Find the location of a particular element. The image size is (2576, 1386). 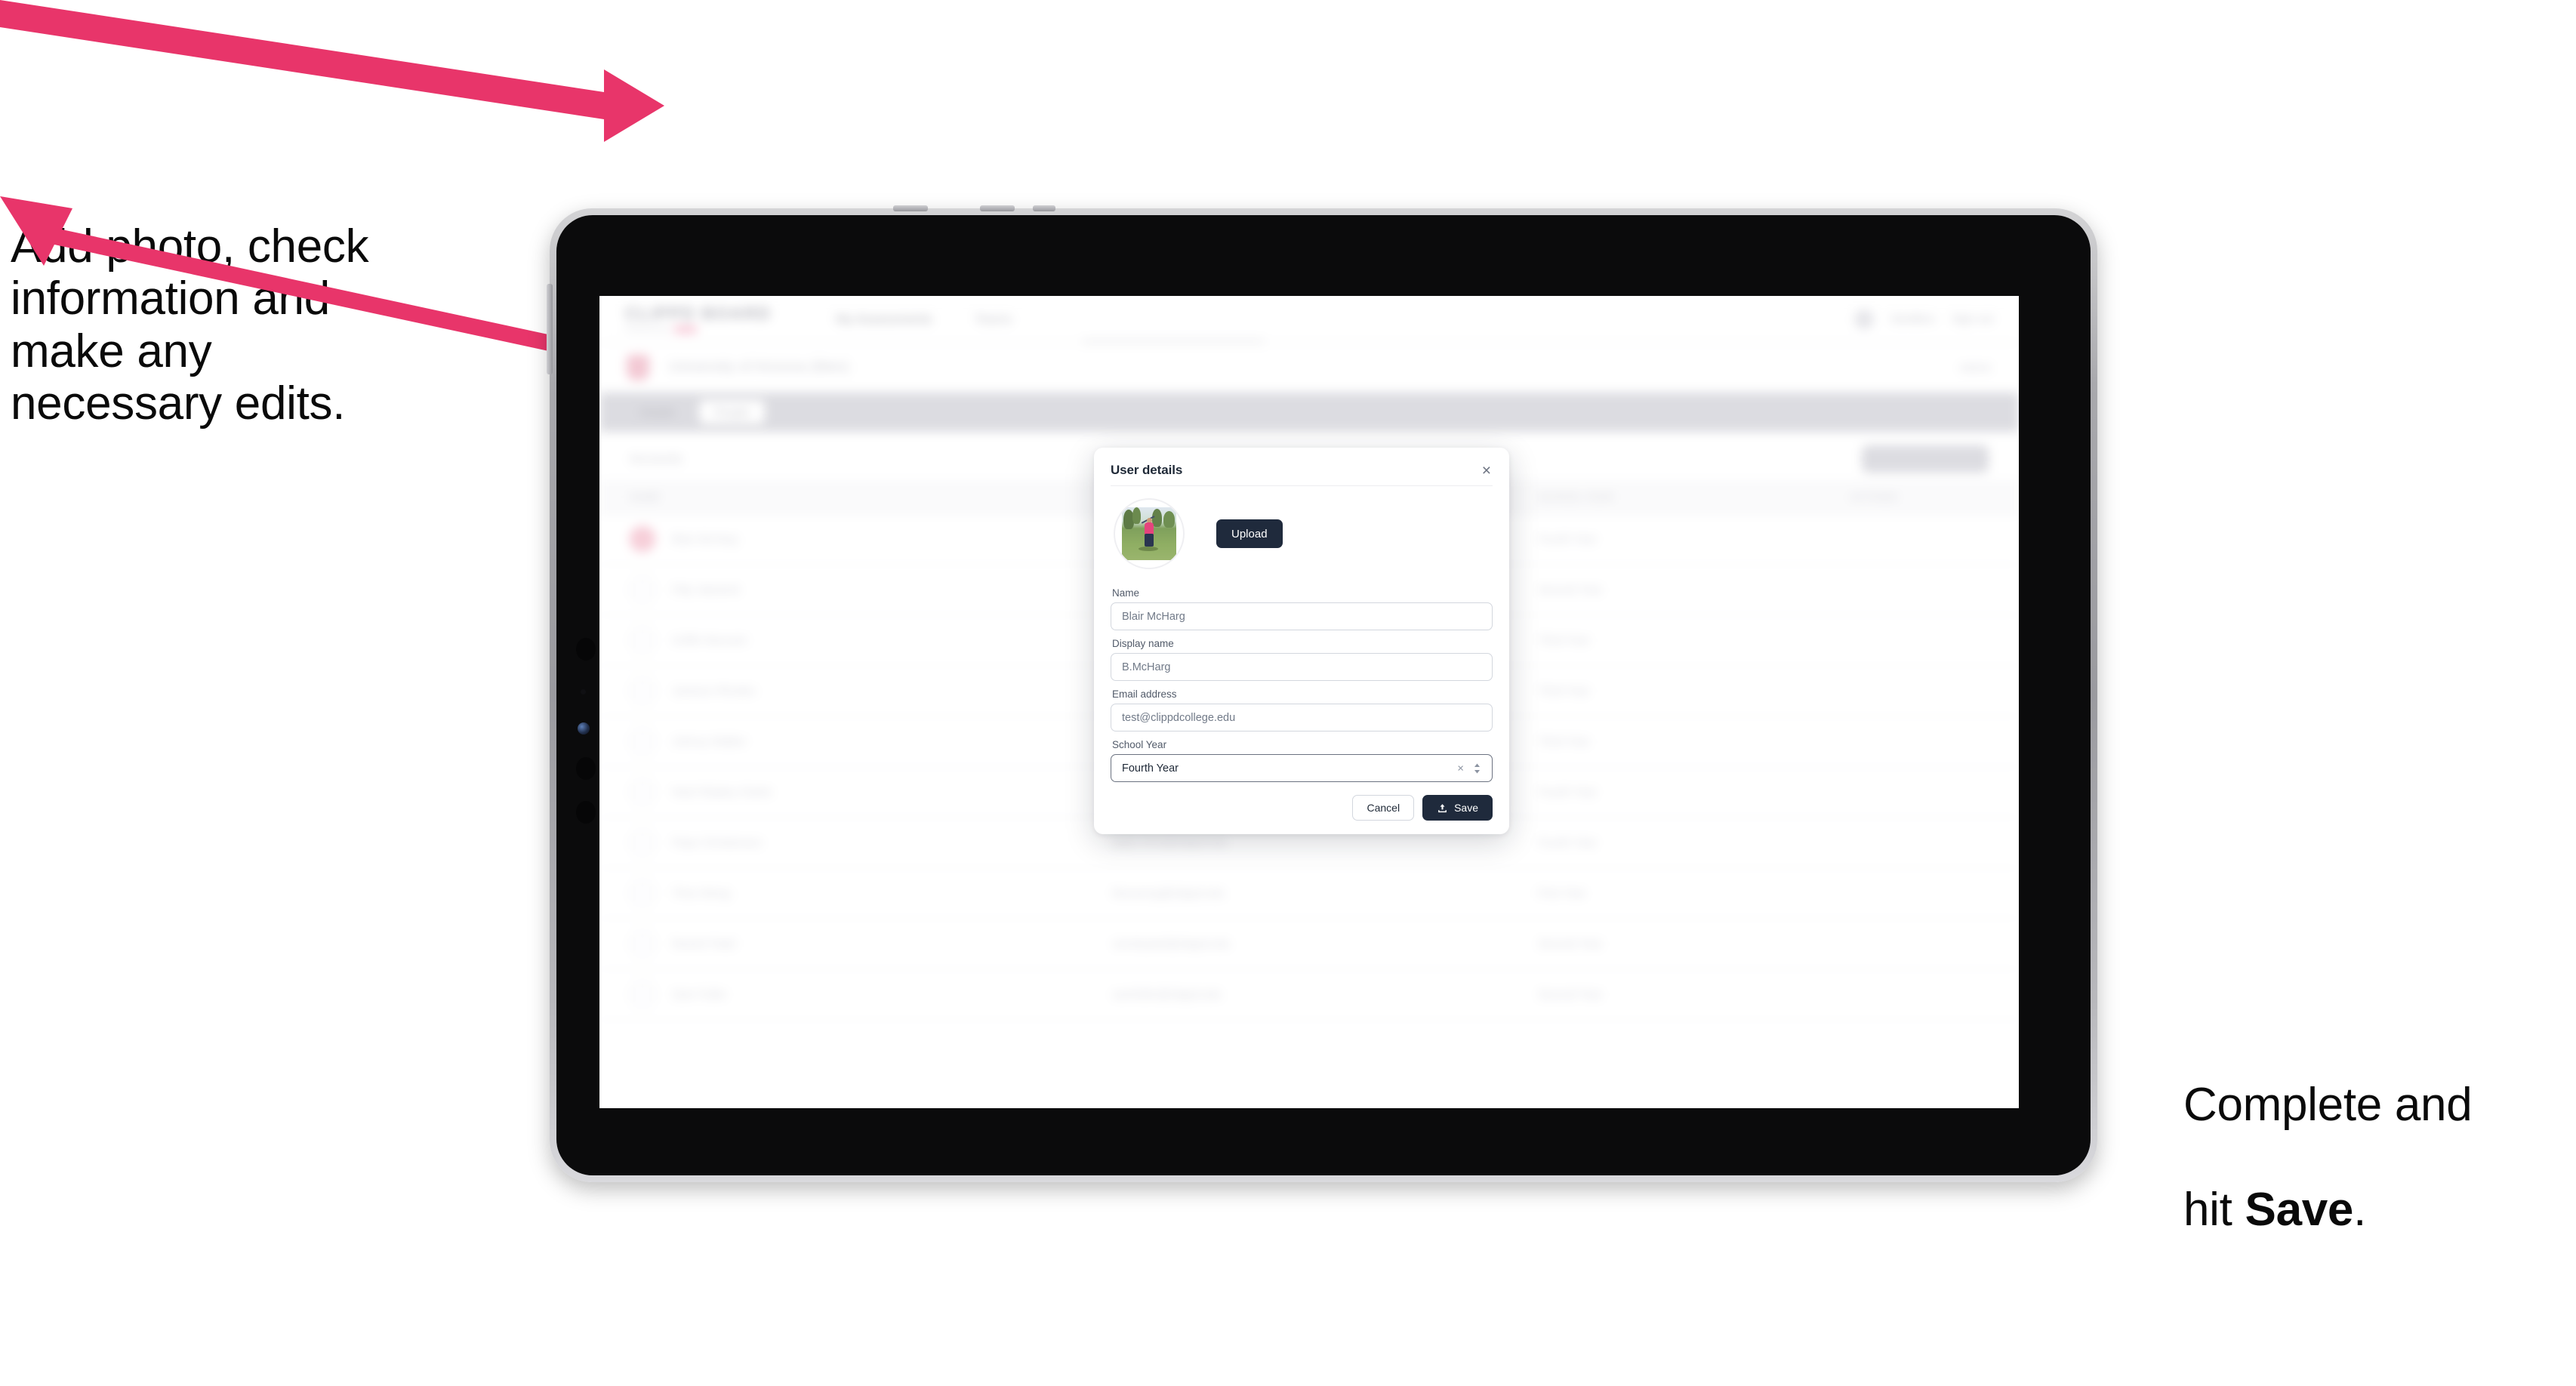

annotation-right-suffix: . is located at coordinates (2360, 1210).